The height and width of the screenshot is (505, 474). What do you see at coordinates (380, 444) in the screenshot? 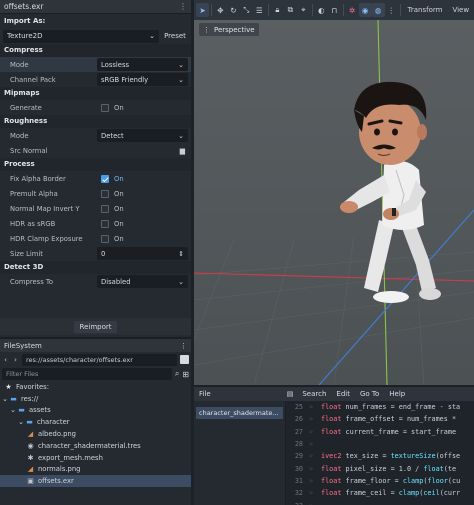
I see `code-line: 28 »` at bounding box center [380, 444].